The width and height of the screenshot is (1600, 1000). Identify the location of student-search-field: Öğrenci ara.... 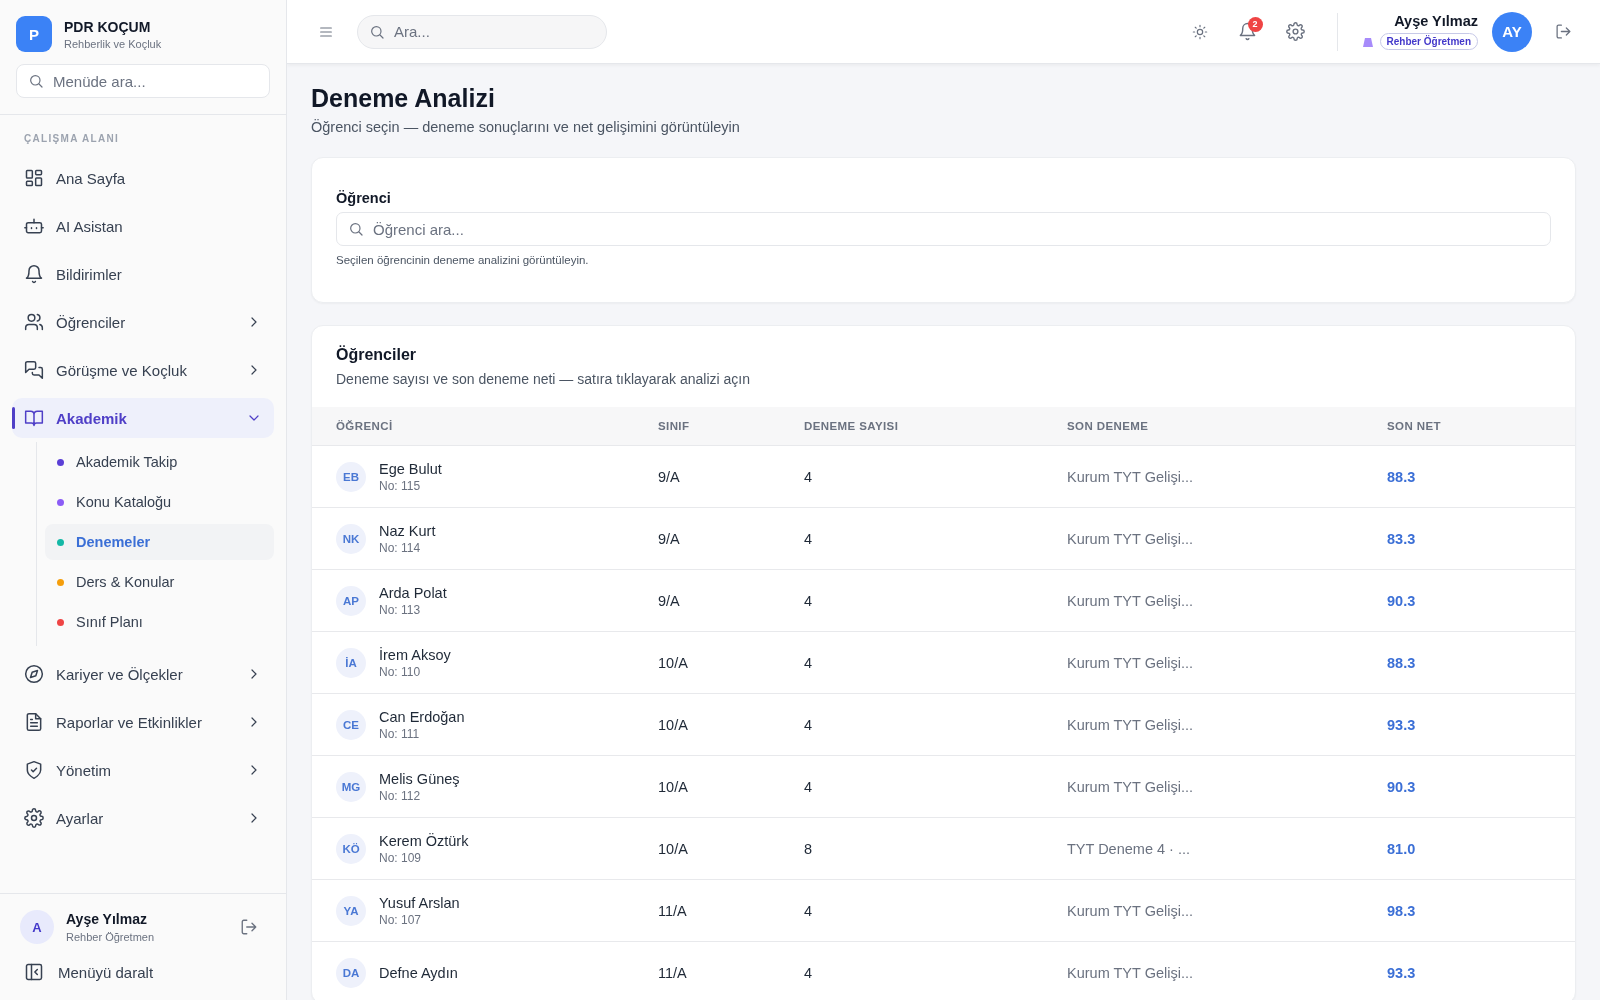
(943, 229).